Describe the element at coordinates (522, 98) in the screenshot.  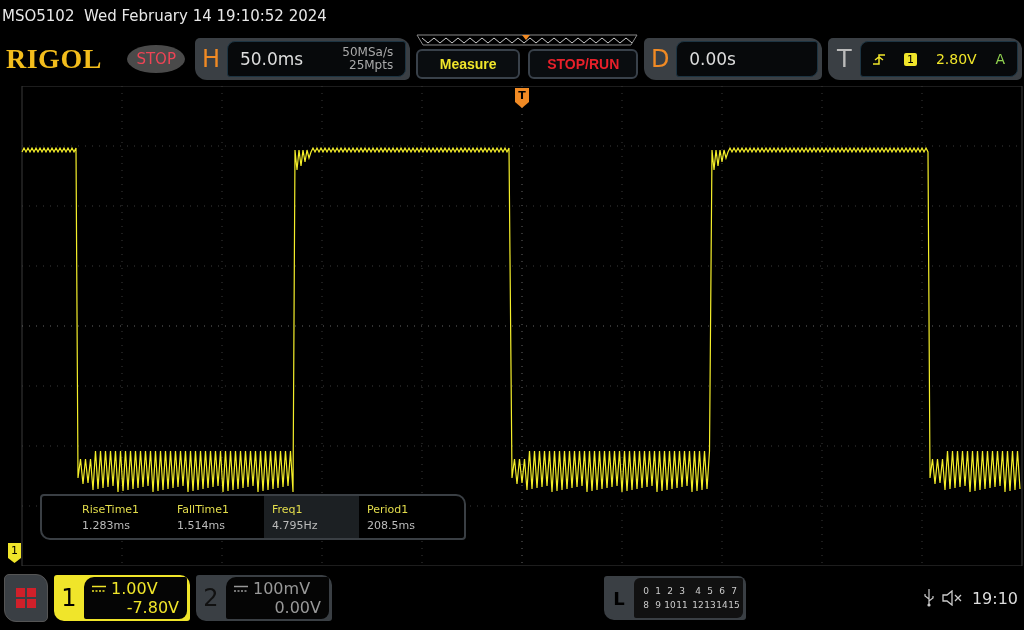
I see `trigger-position-marker: T` at that location.